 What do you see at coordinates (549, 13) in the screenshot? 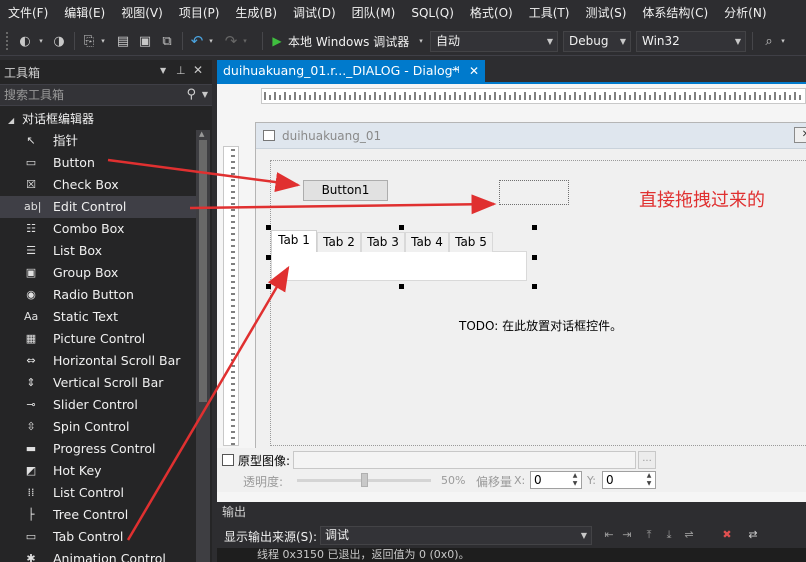
I see `menu-item: 工具(T)` at bounding box center [549, 13].